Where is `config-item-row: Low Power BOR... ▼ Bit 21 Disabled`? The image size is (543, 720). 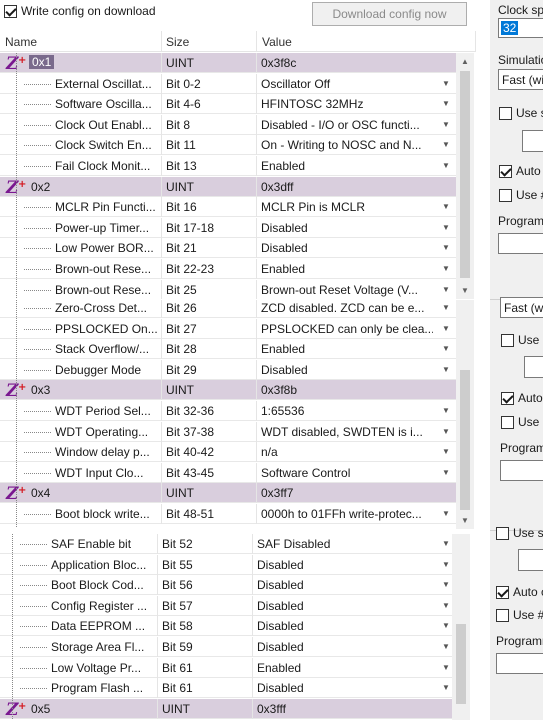 config-item-row: Low Power BOR... ▼ Bit 21 Disabled is located at coordinates (228, 248).